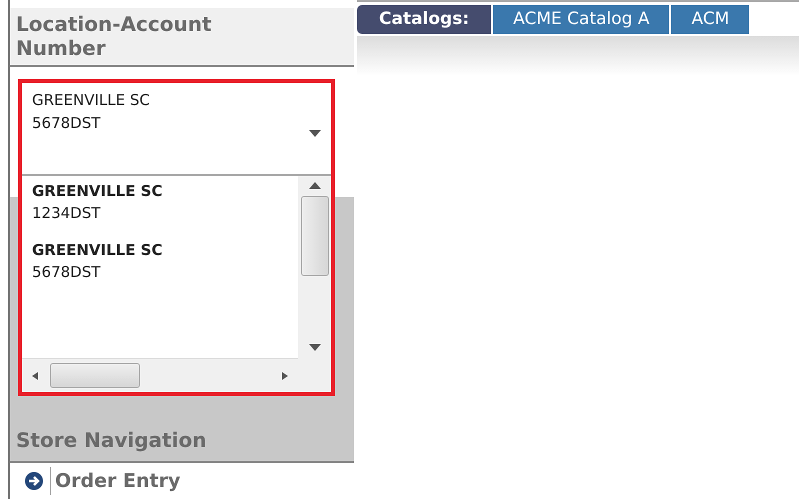 The image size is (799, 499). What do you see at coordinates (314, 186) in the screenshot?
I see `scroll-up-icon` at bounding box center [314, 186].